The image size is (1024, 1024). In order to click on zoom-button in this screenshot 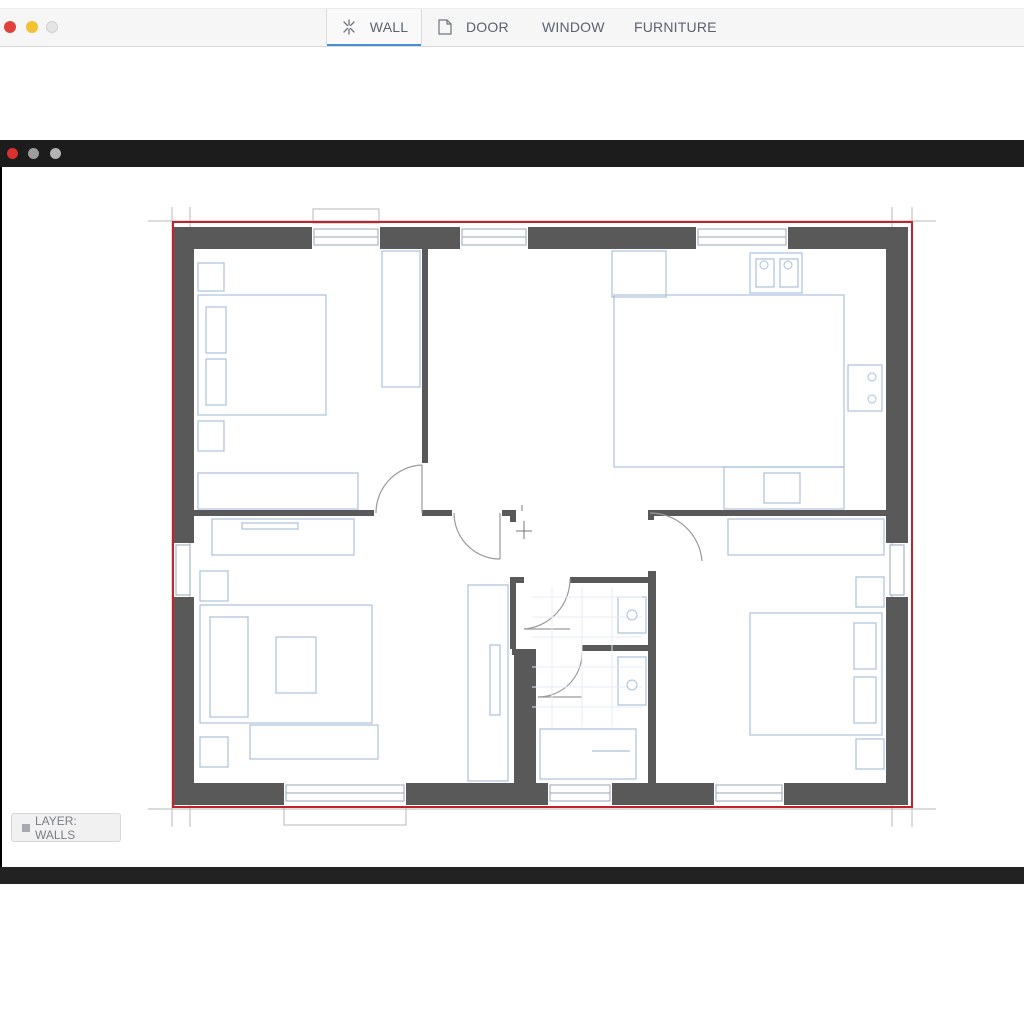, I will do `click(52, 27)`.